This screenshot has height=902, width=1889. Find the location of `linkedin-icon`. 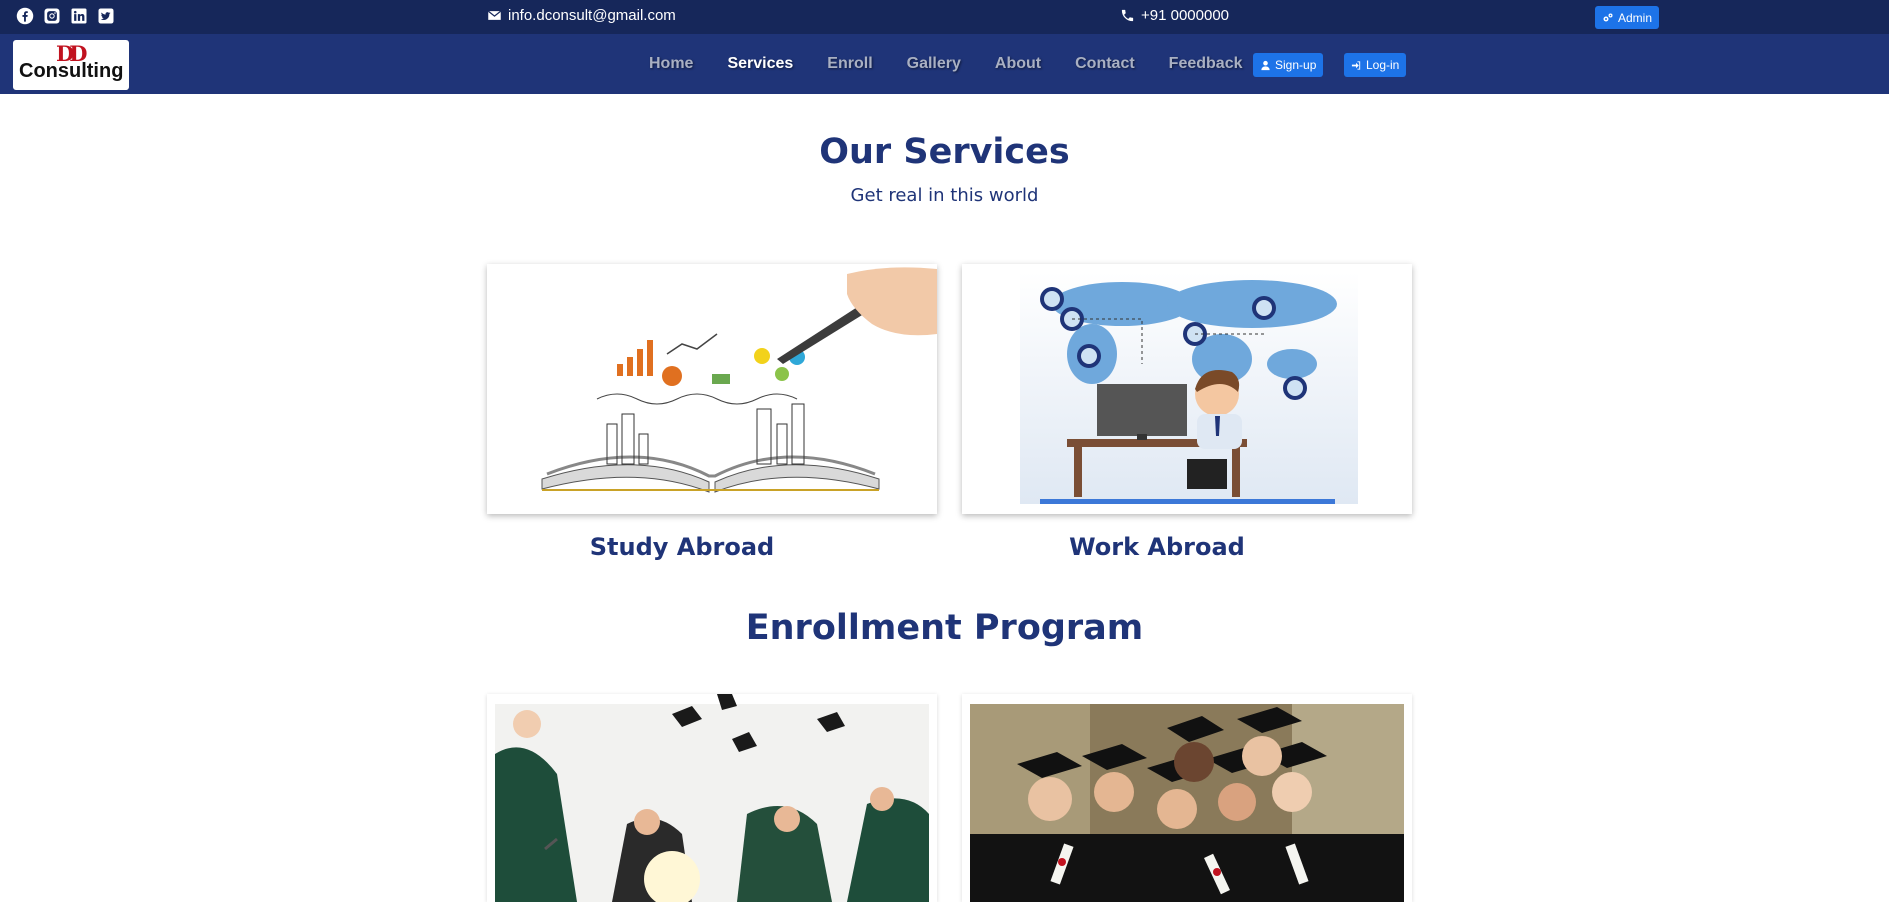

linkedin-icon is located at coordinates (79, 16).